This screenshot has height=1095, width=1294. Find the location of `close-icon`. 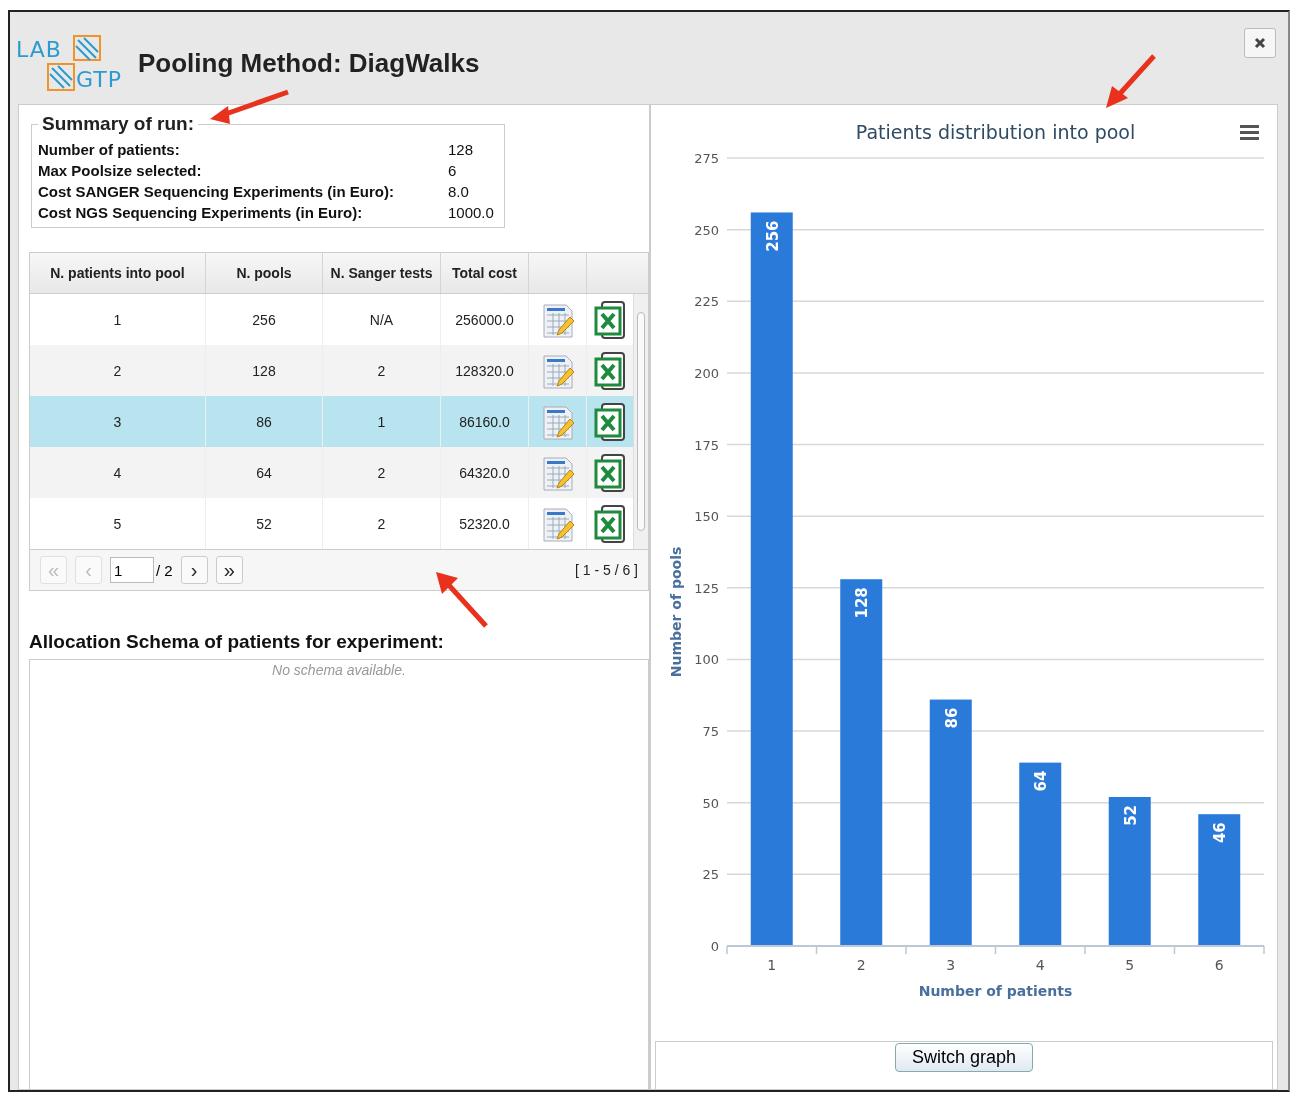

close-icon is located at coordinates (1260, 43).